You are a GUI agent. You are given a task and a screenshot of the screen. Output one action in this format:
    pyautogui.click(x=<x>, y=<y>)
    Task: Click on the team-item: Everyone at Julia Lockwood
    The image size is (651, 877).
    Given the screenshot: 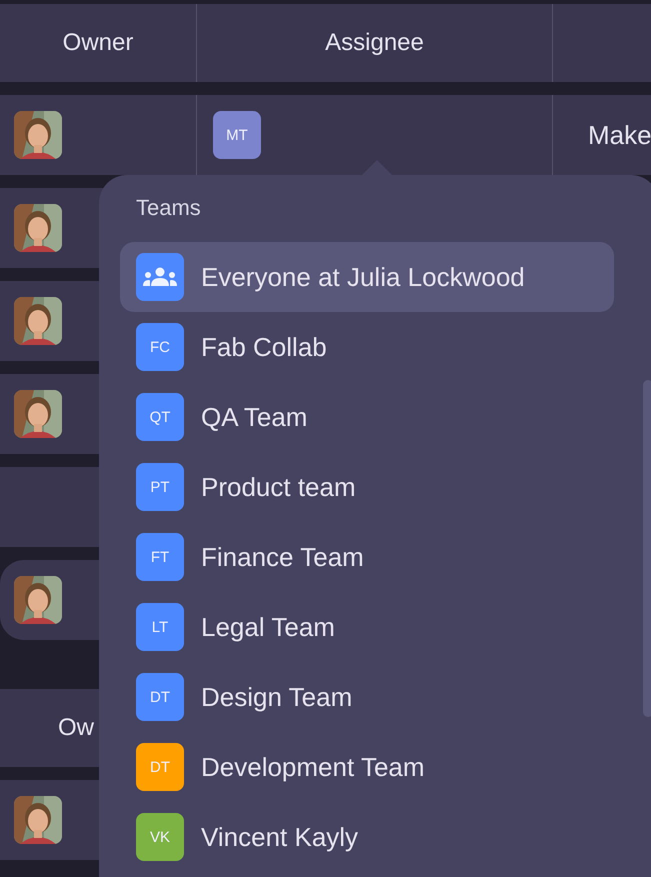 What is the action you would take?
    pyautogui.click(x=367, y=277)
    